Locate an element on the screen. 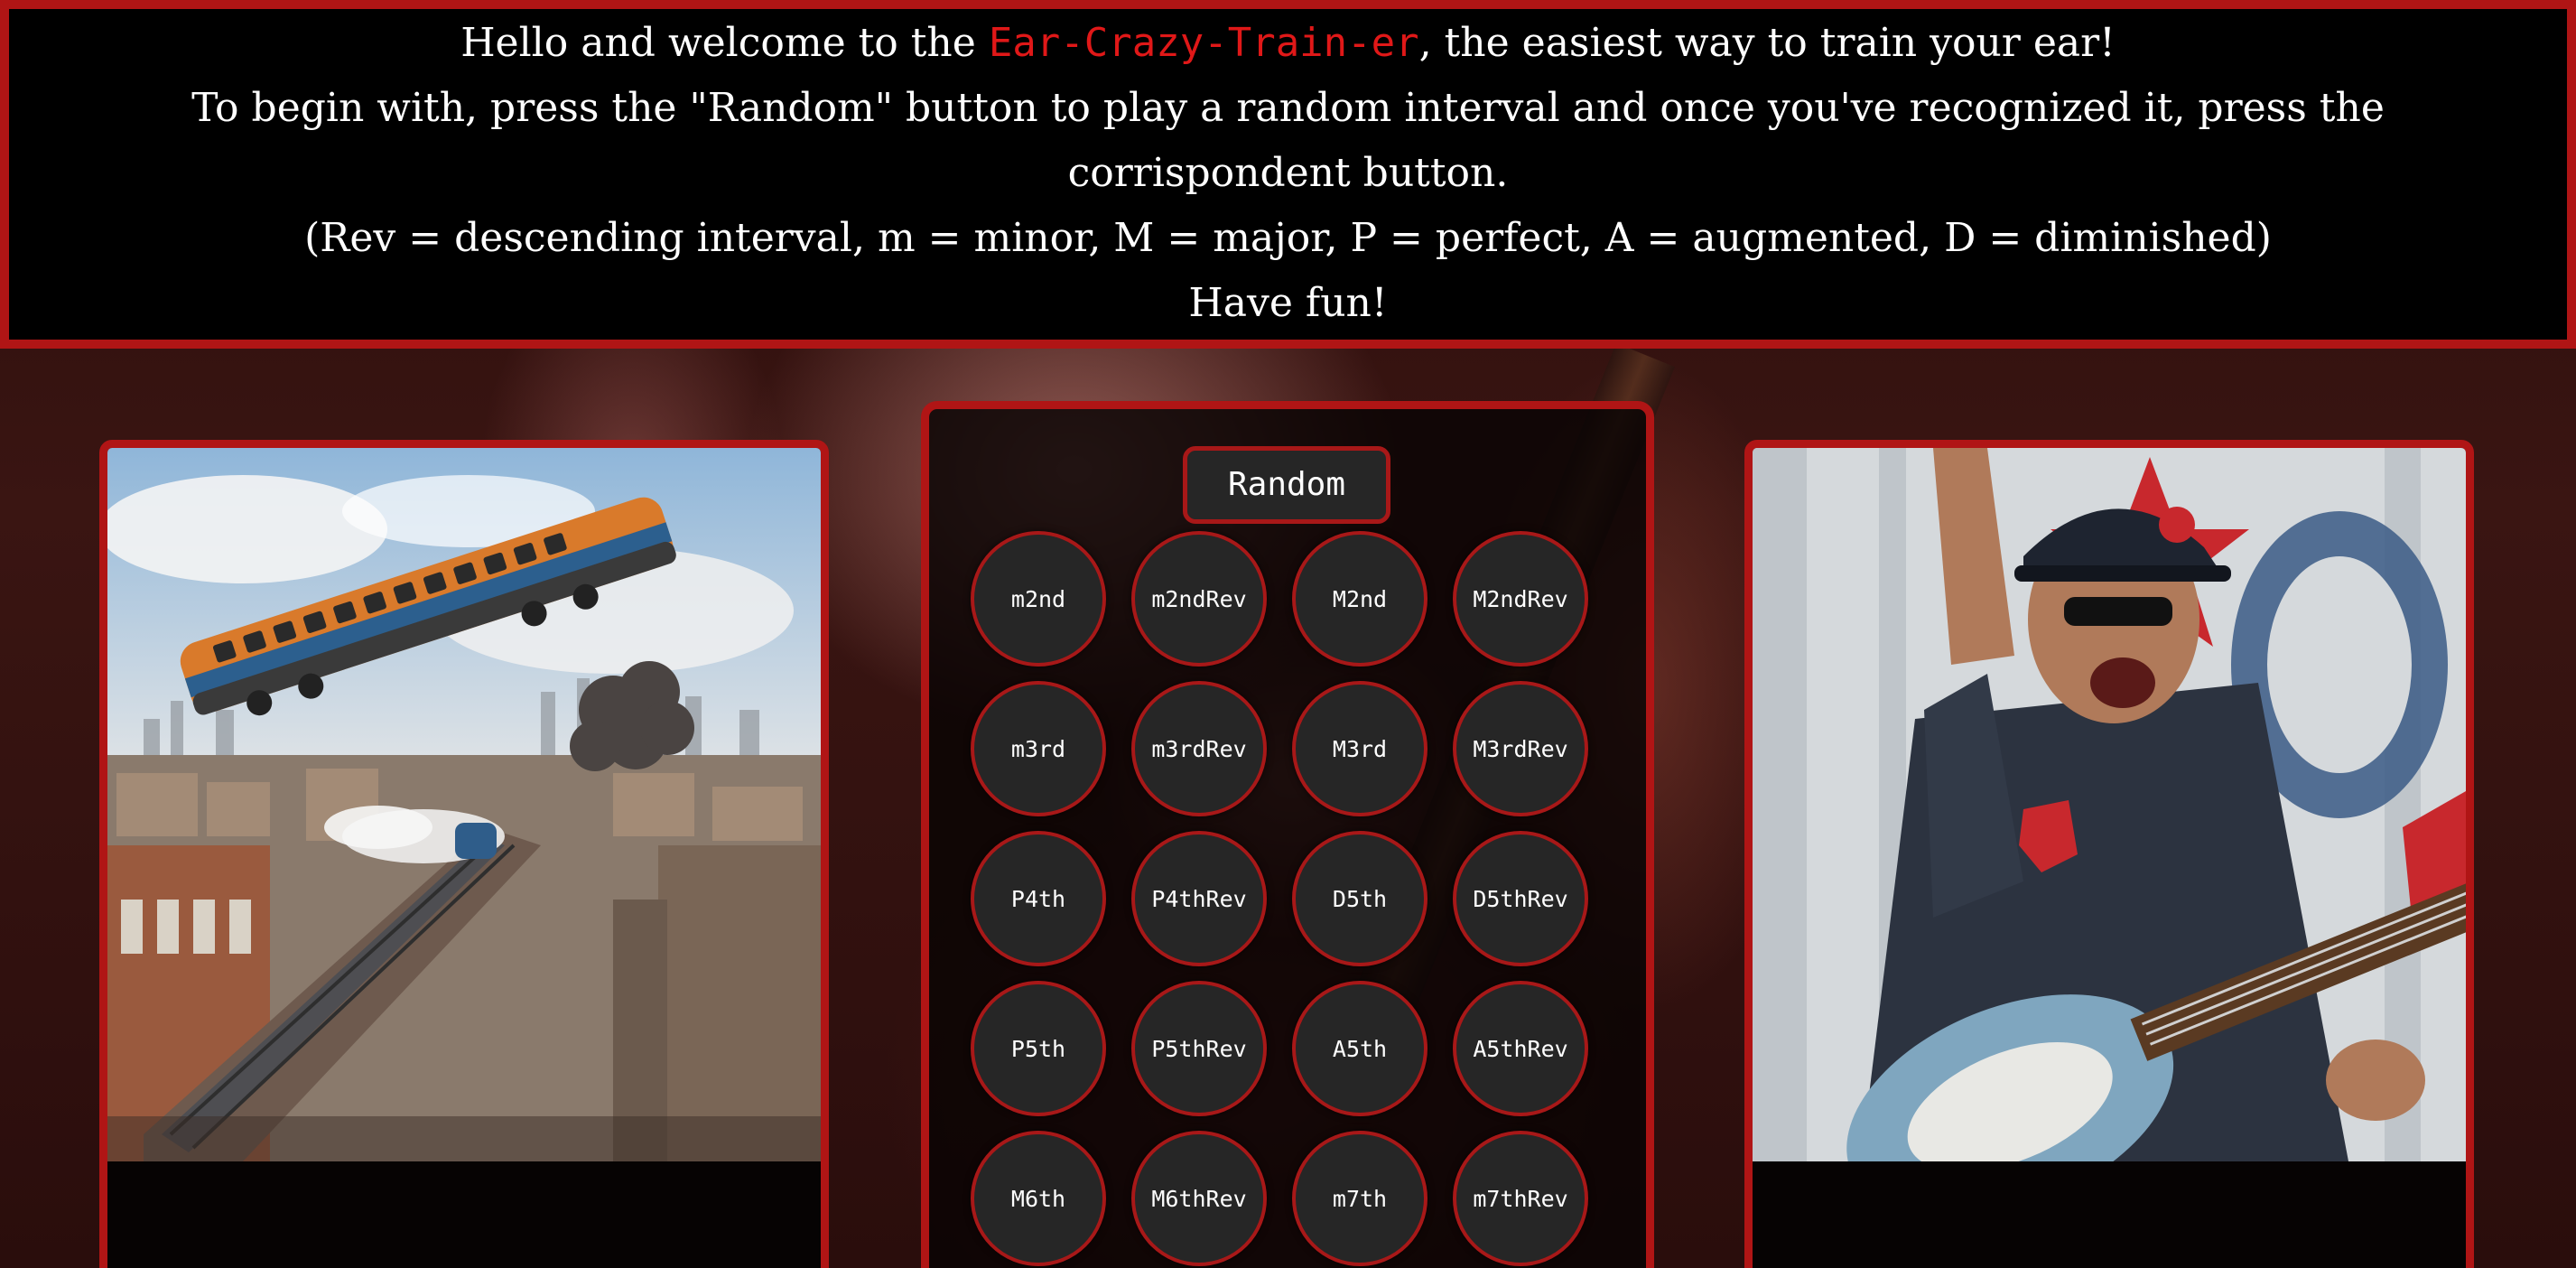  interval-button-m2ndrev: m2ndRev is located at coordinates (1199, 599).